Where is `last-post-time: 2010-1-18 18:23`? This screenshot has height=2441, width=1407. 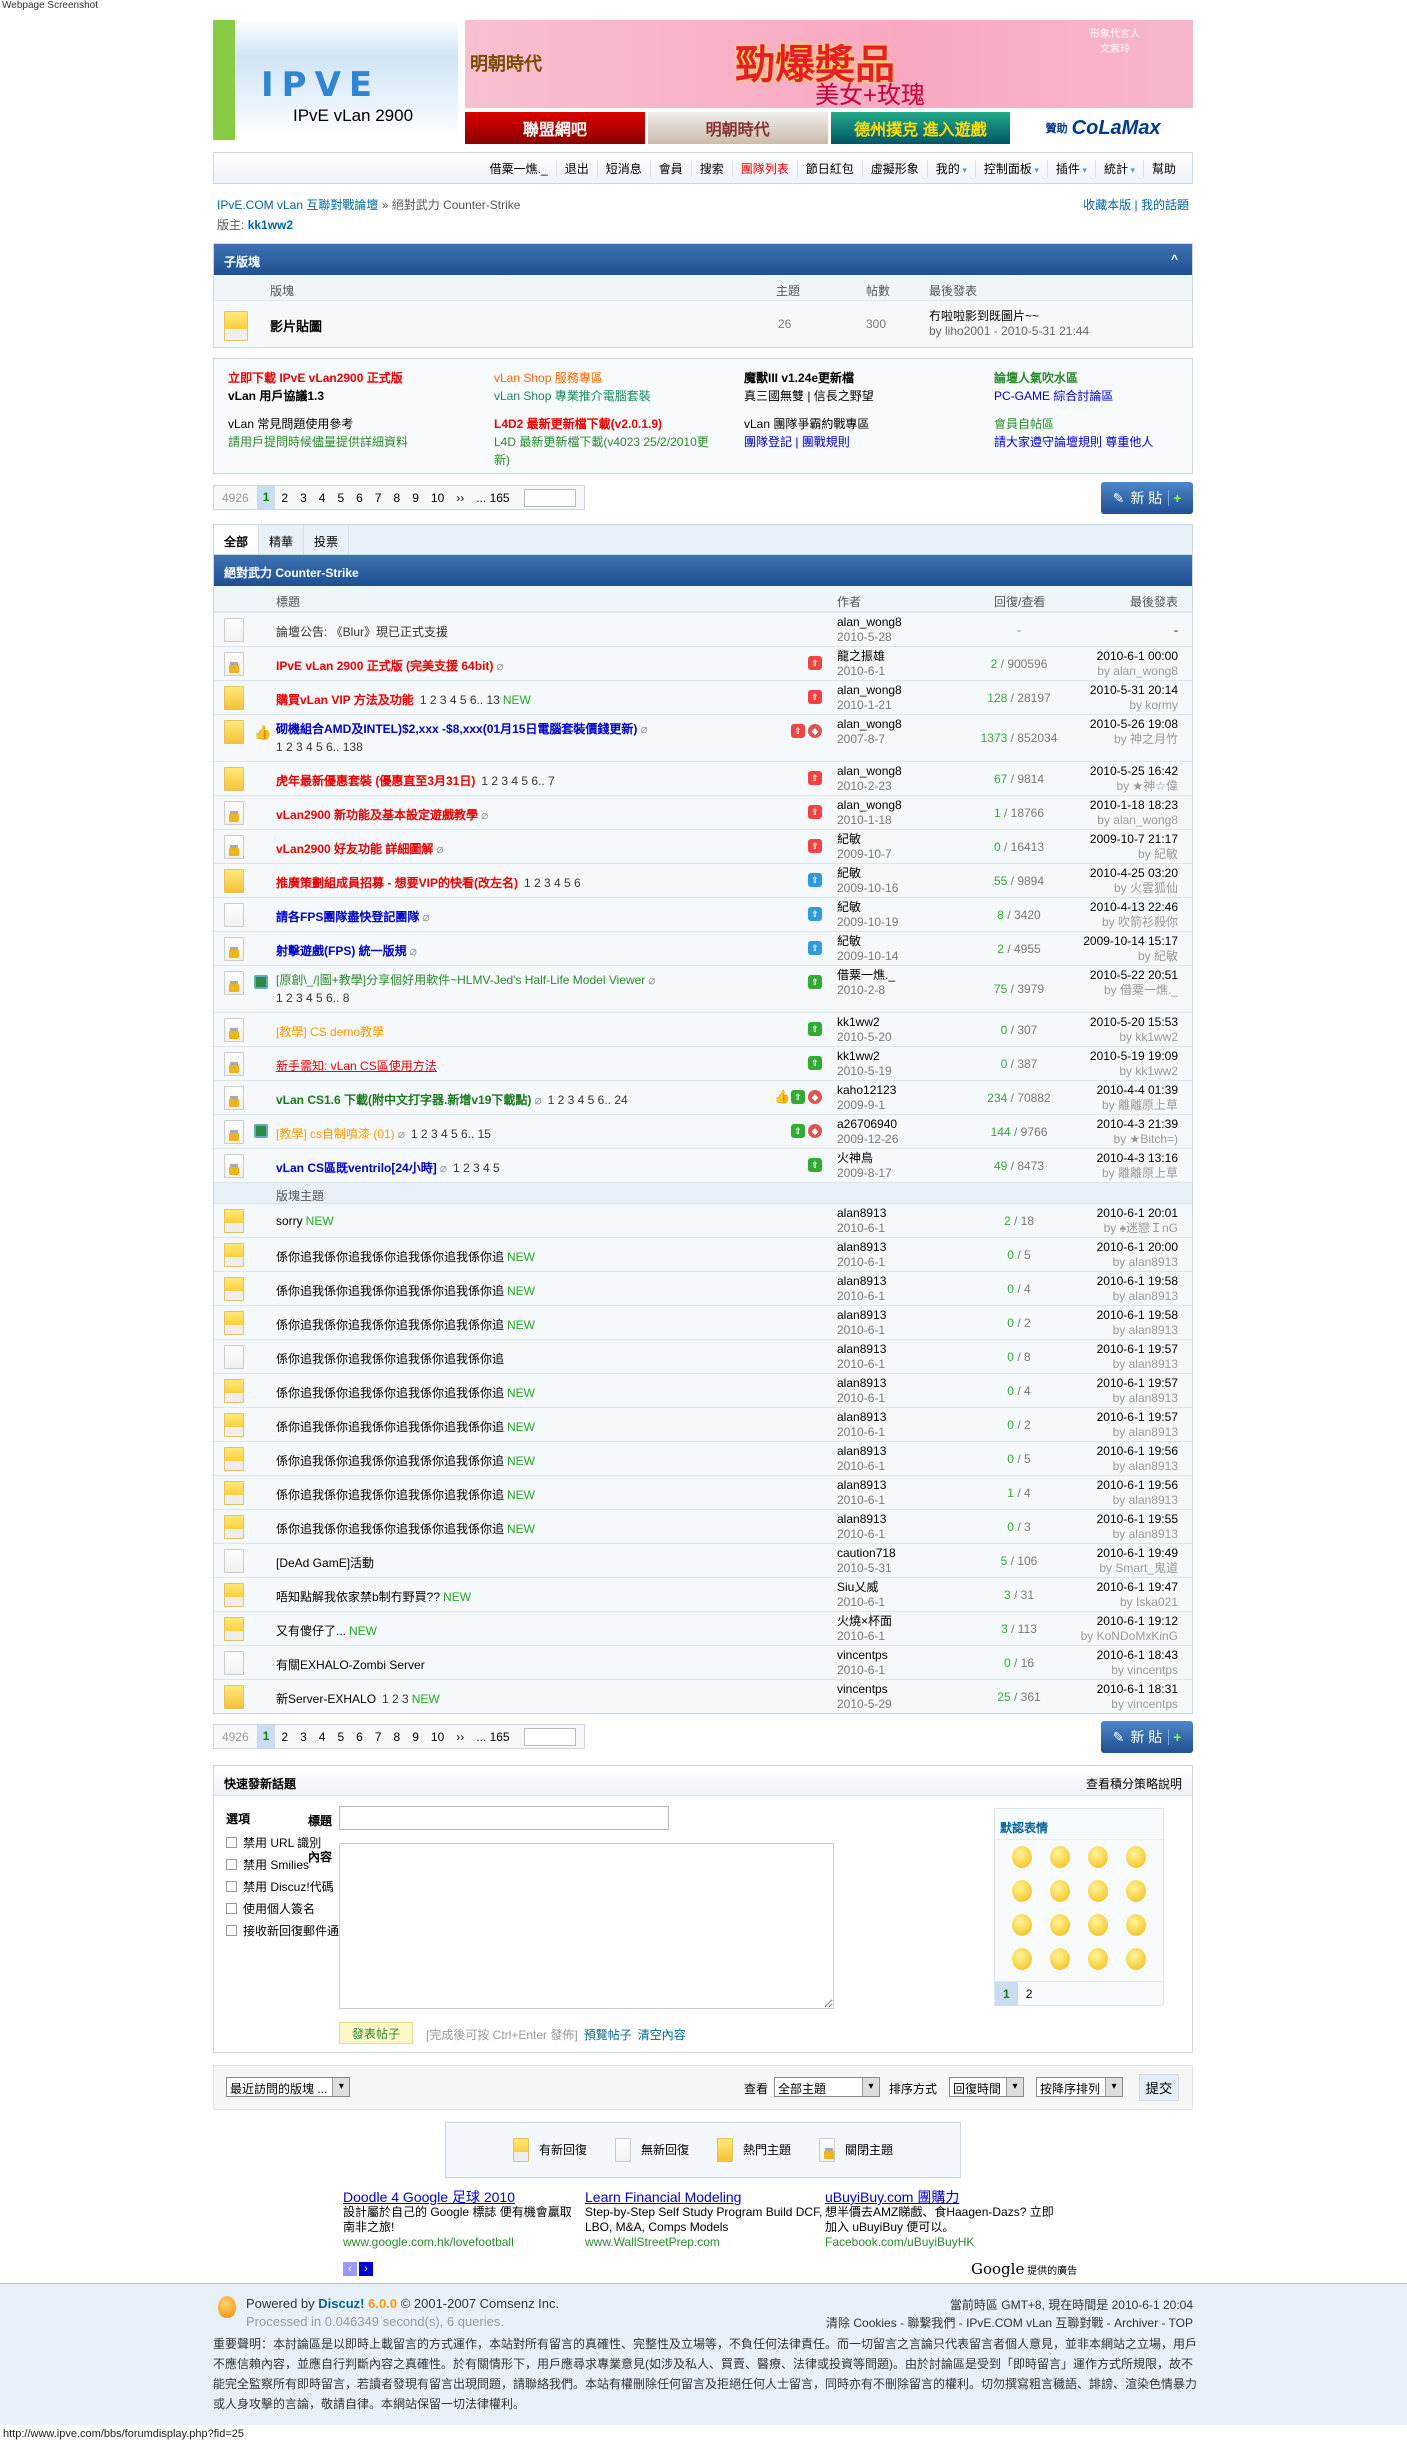 last-post-time: 2010-1-18 18:23 is located at coordinates (1134, 805).